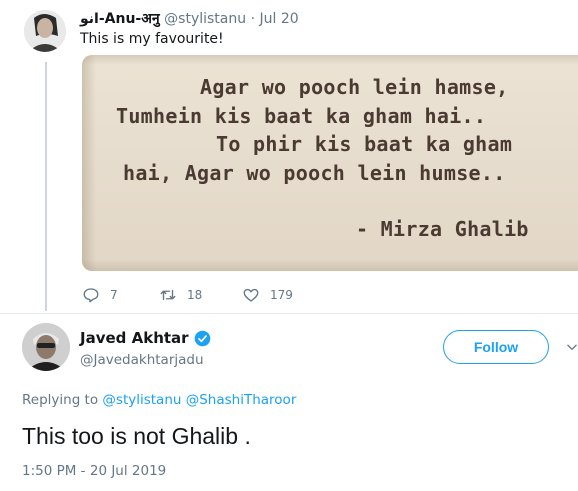 Image resolution: width=578 pixels, height=491 pixels. What do you see at coordinates (354, 87) in the screenshot?
I see `quote-line: Agar wo pooch lein hamse,` at bounding box center [354, 87].